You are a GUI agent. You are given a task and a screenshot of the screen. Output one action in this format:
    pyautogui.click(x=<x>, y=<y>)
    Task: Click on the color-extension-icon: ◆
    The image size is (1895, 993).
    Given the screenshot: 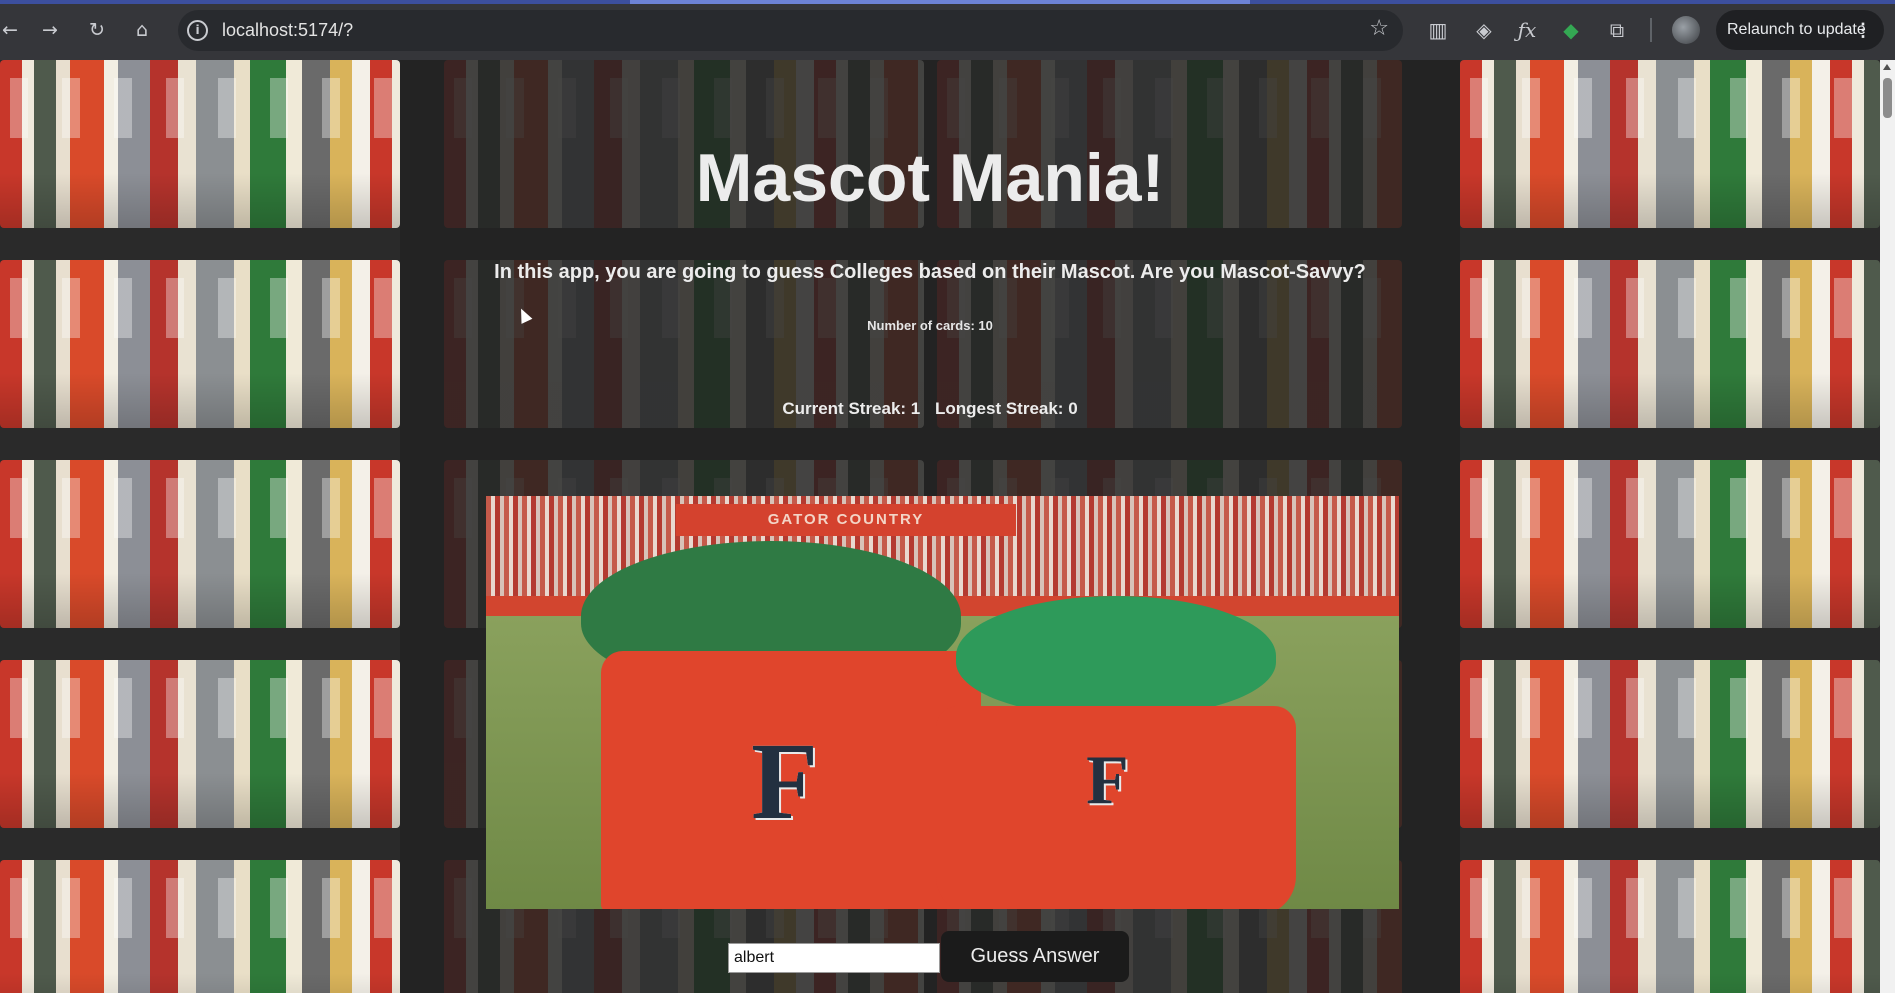 What is the action you would take?
    pyautogui.click(x=1571, y=30)
    